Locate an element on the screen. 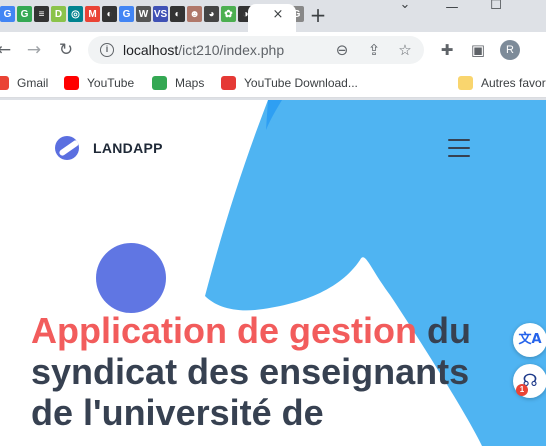 The height and width of the screenshot is (446, 546). bookmark-star-icon: ☆ is located at coordinates (405, 50).